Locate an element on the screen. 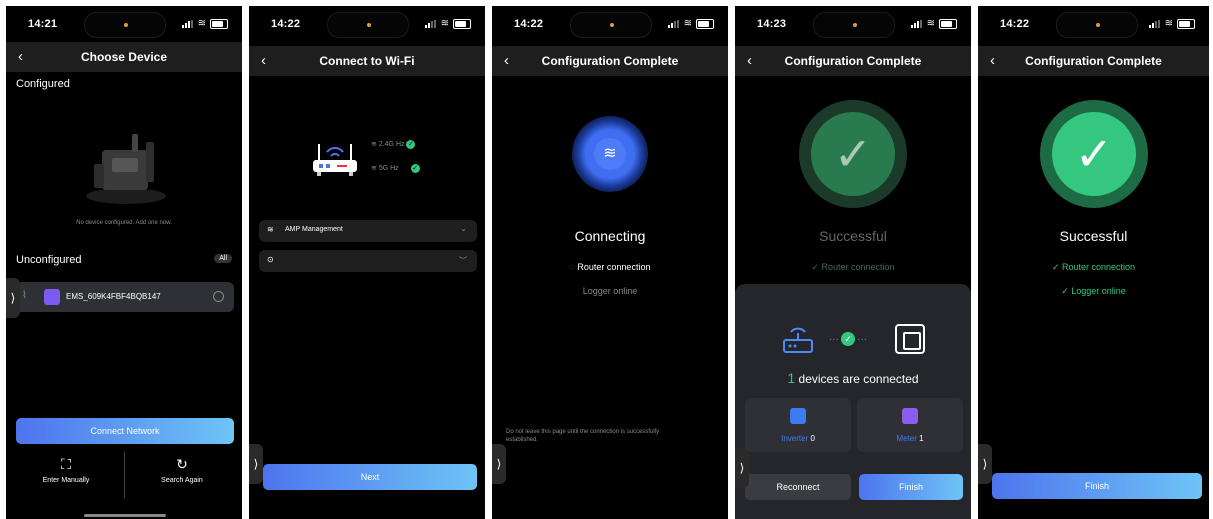 The image size is (1213, 519). meter-card: Meter 1 is located at coordinates (910, 425).